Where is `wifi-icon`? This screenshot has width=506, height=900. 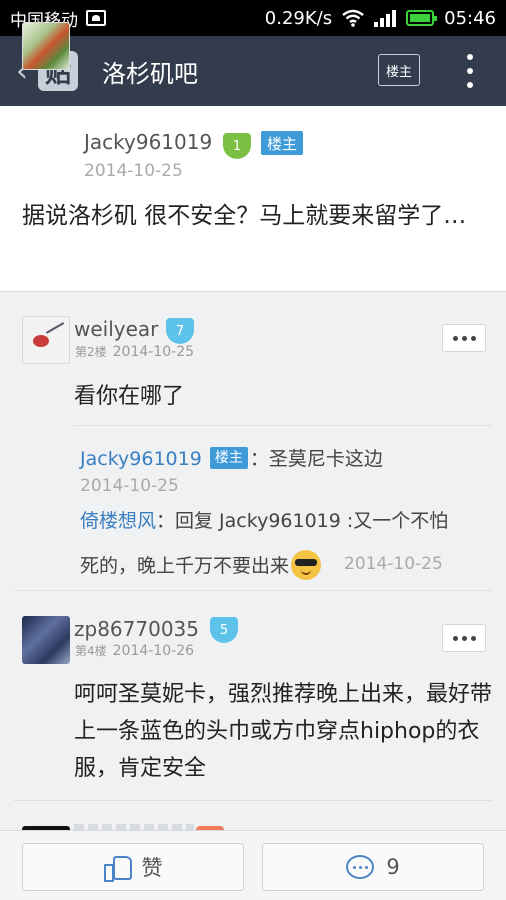 wifi-icon is located at coordinates (353, 18).